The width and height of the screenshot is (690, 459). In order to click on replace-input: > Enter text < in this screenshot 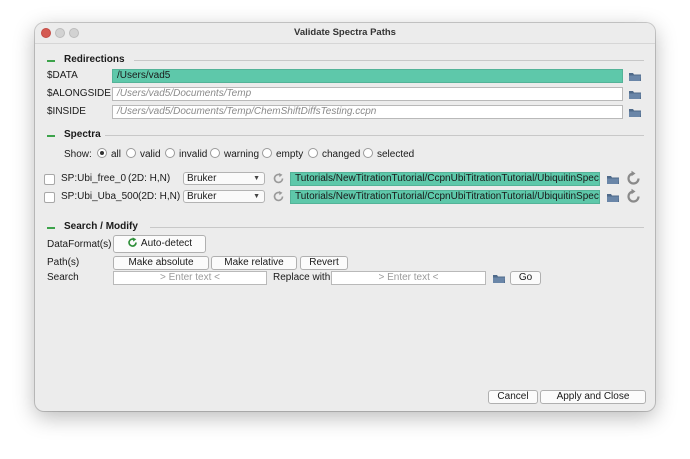, I will do `click(408, 278)`.